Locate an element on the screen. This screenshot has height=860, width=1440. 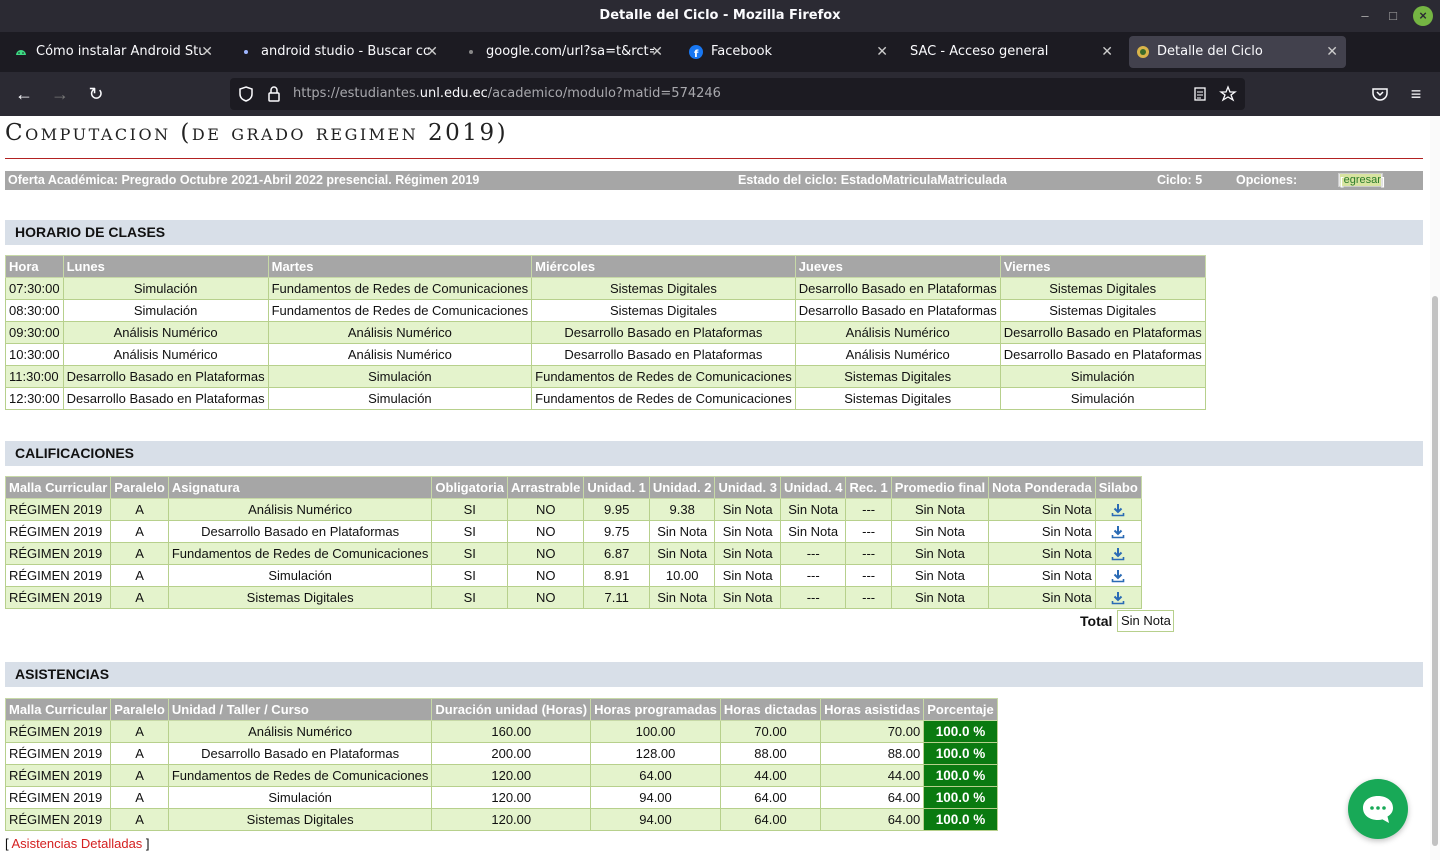
asistencias-detalladas-link: Asistencias Detalladas is located at coordinates (77, 843).